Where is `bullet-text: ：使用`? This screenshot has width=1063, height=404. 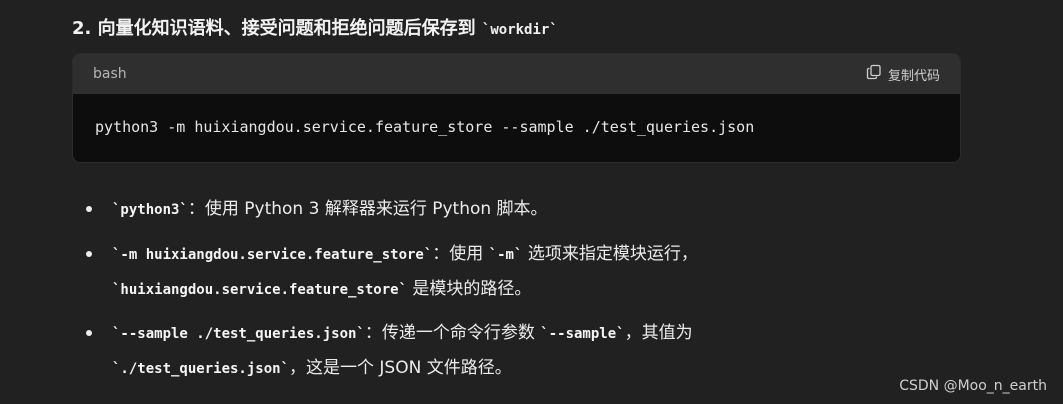 bullet-text: ：使用 is located at coordinates (460, 254).